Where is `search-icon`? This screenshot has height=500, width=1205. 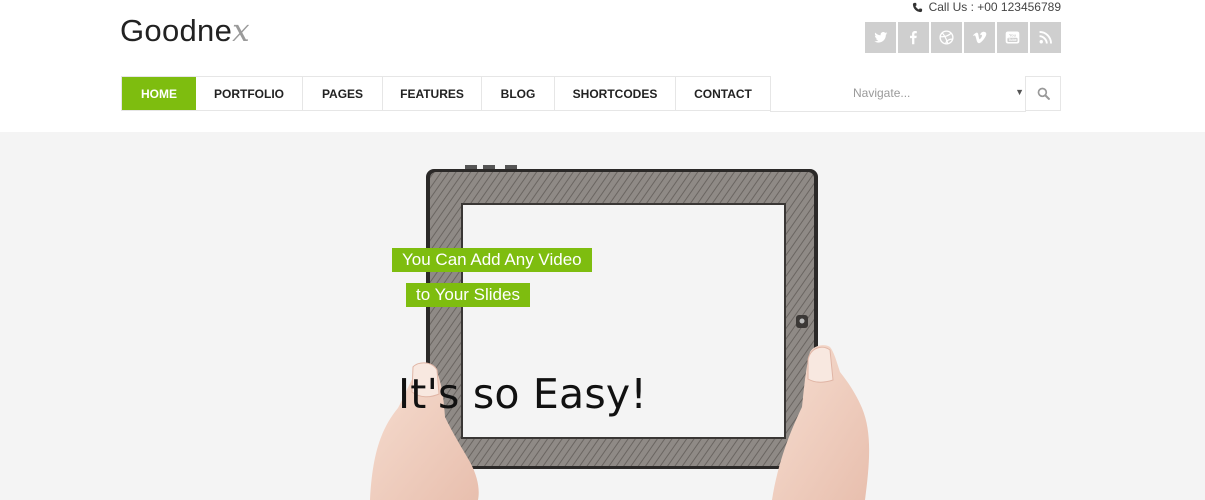
search-icon is located at coordinates (1043, 93).